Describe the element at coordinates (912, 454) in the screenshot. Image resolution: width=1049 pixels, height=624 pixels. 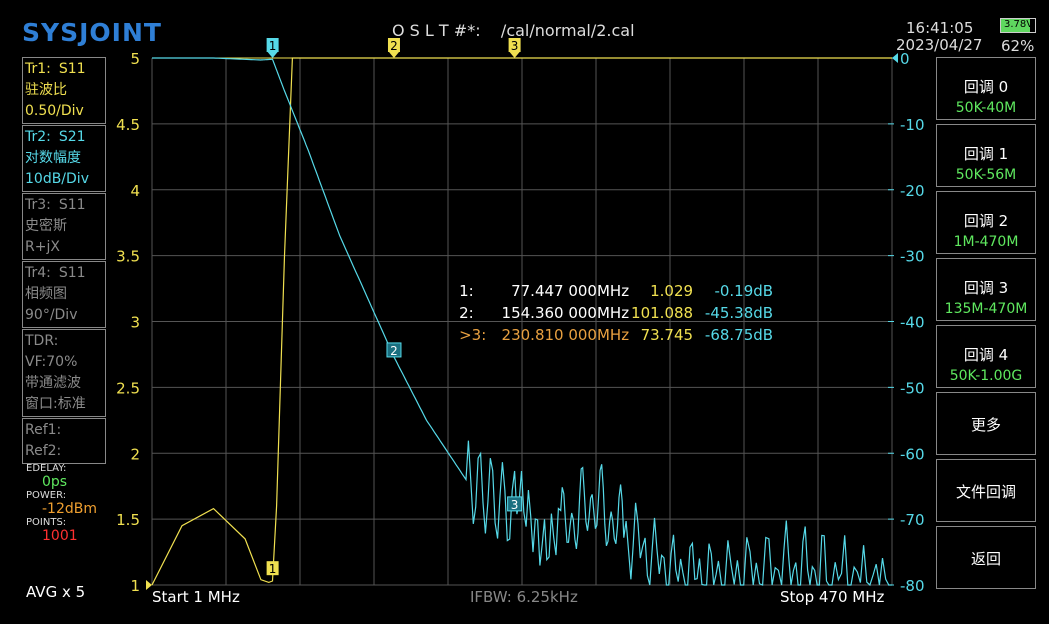
I see `right-tick-label: -60` at that location.